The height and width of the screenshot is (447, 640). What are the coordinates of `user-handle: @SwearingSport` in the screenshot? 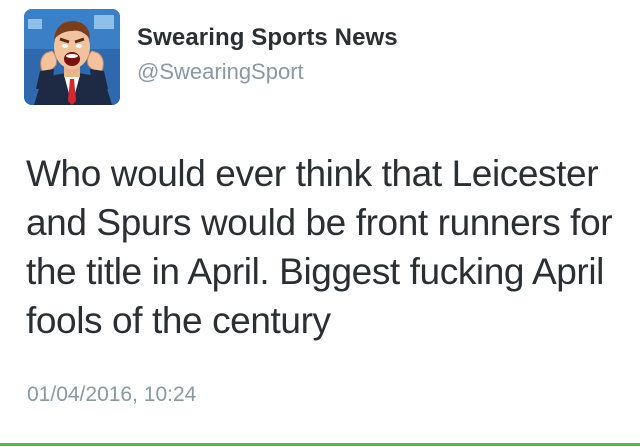 It's located at (220, 72).